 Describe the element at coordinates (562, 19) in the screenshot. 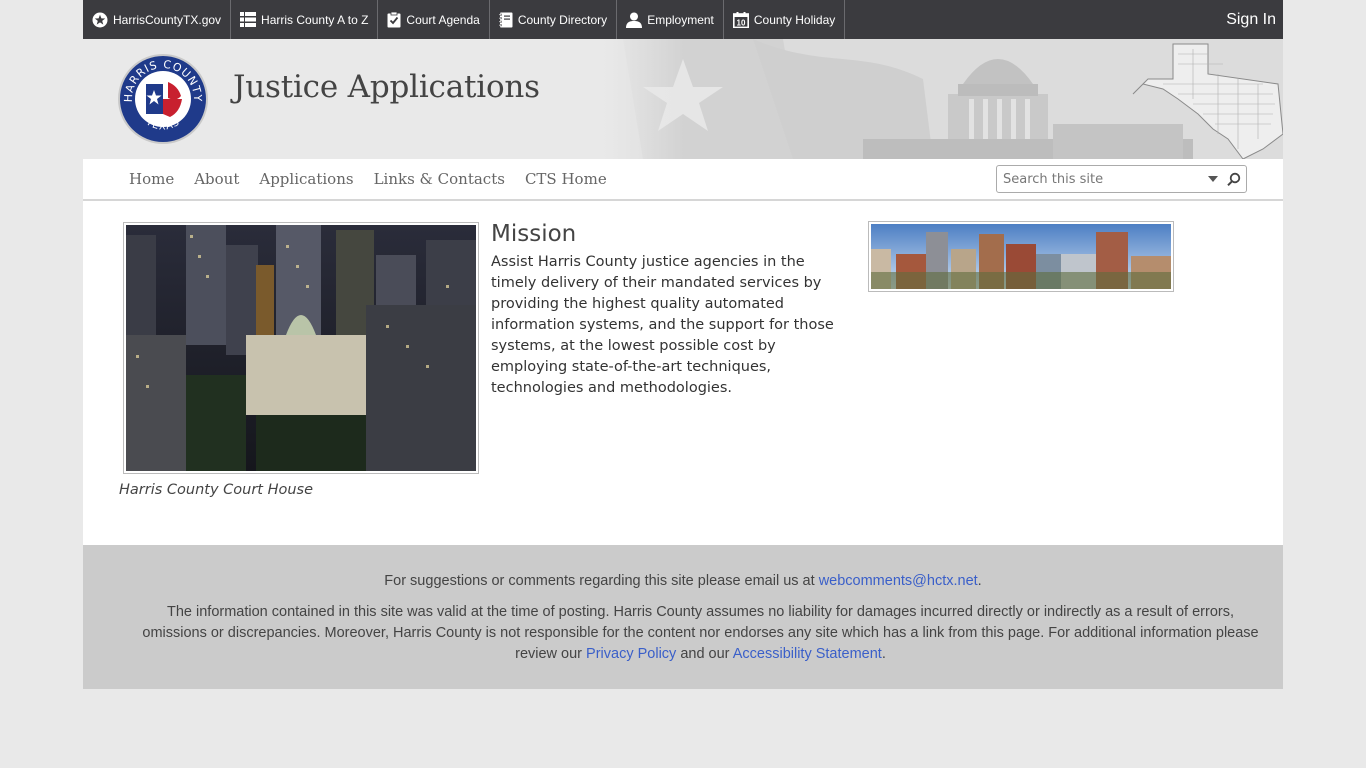

I see `link-label: County Directory` at that location.